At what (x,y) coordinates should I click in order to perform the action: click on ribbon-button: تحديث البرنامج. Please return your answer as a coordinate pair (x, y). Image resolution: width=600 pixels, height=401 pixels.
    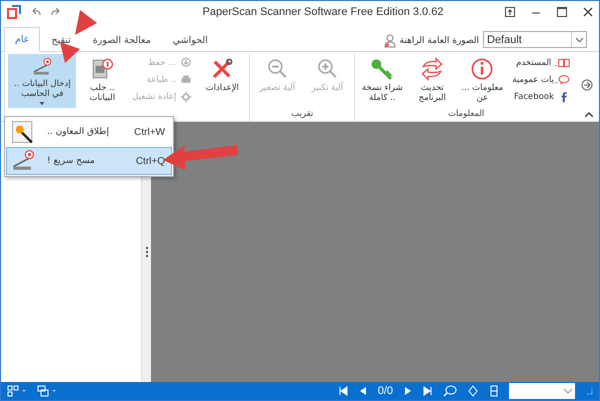
    Looking at the image, I should click on (432, 81).